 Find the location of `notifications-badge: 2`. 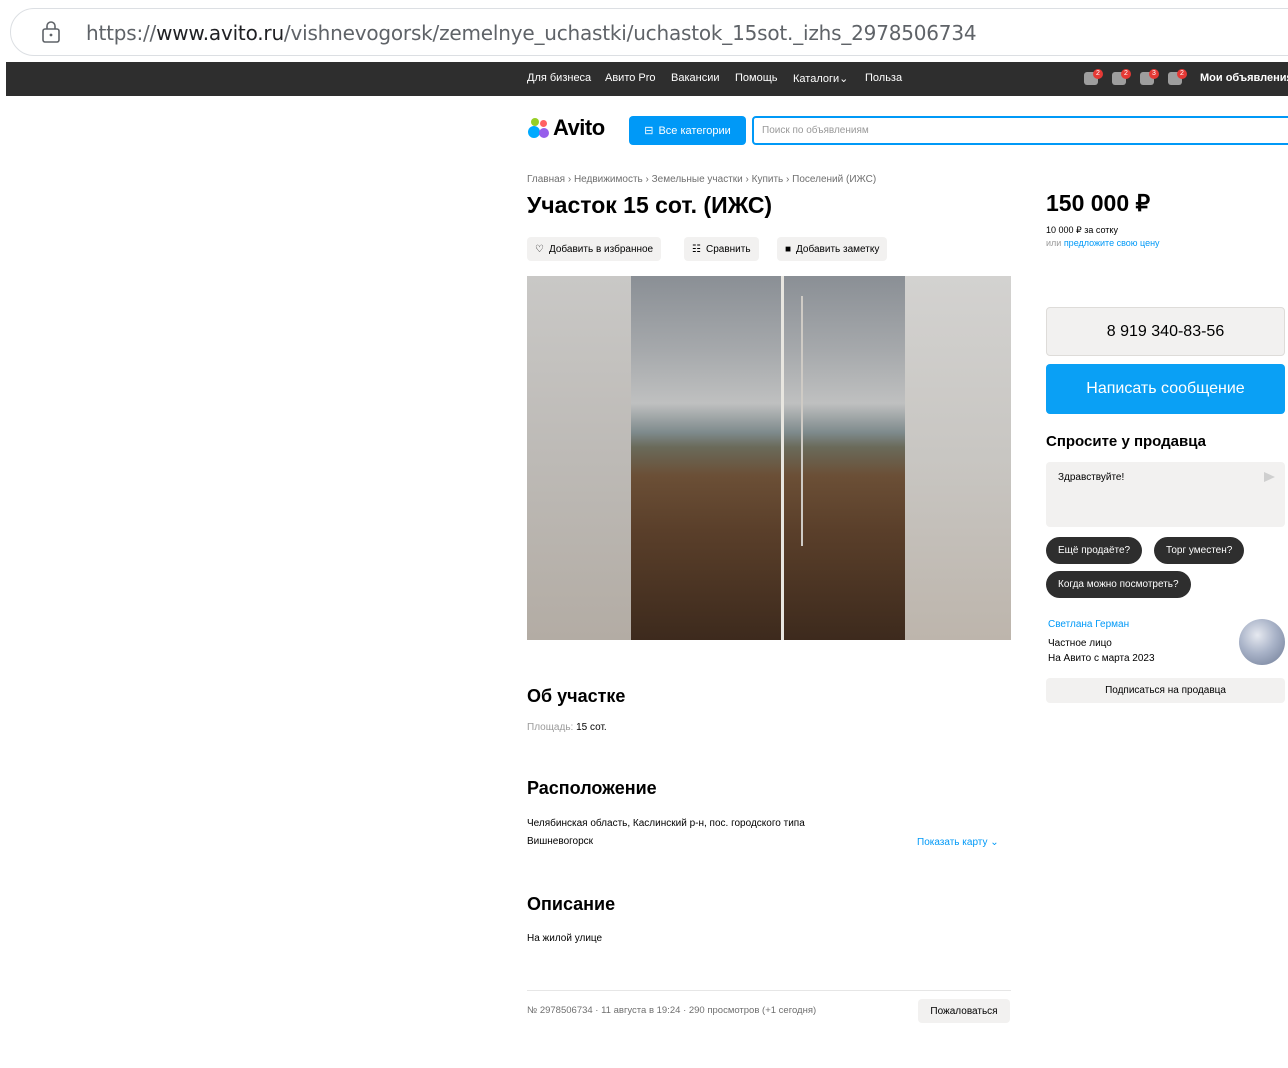

notifications-badge: 2 is located at coordinates (1126, 74).